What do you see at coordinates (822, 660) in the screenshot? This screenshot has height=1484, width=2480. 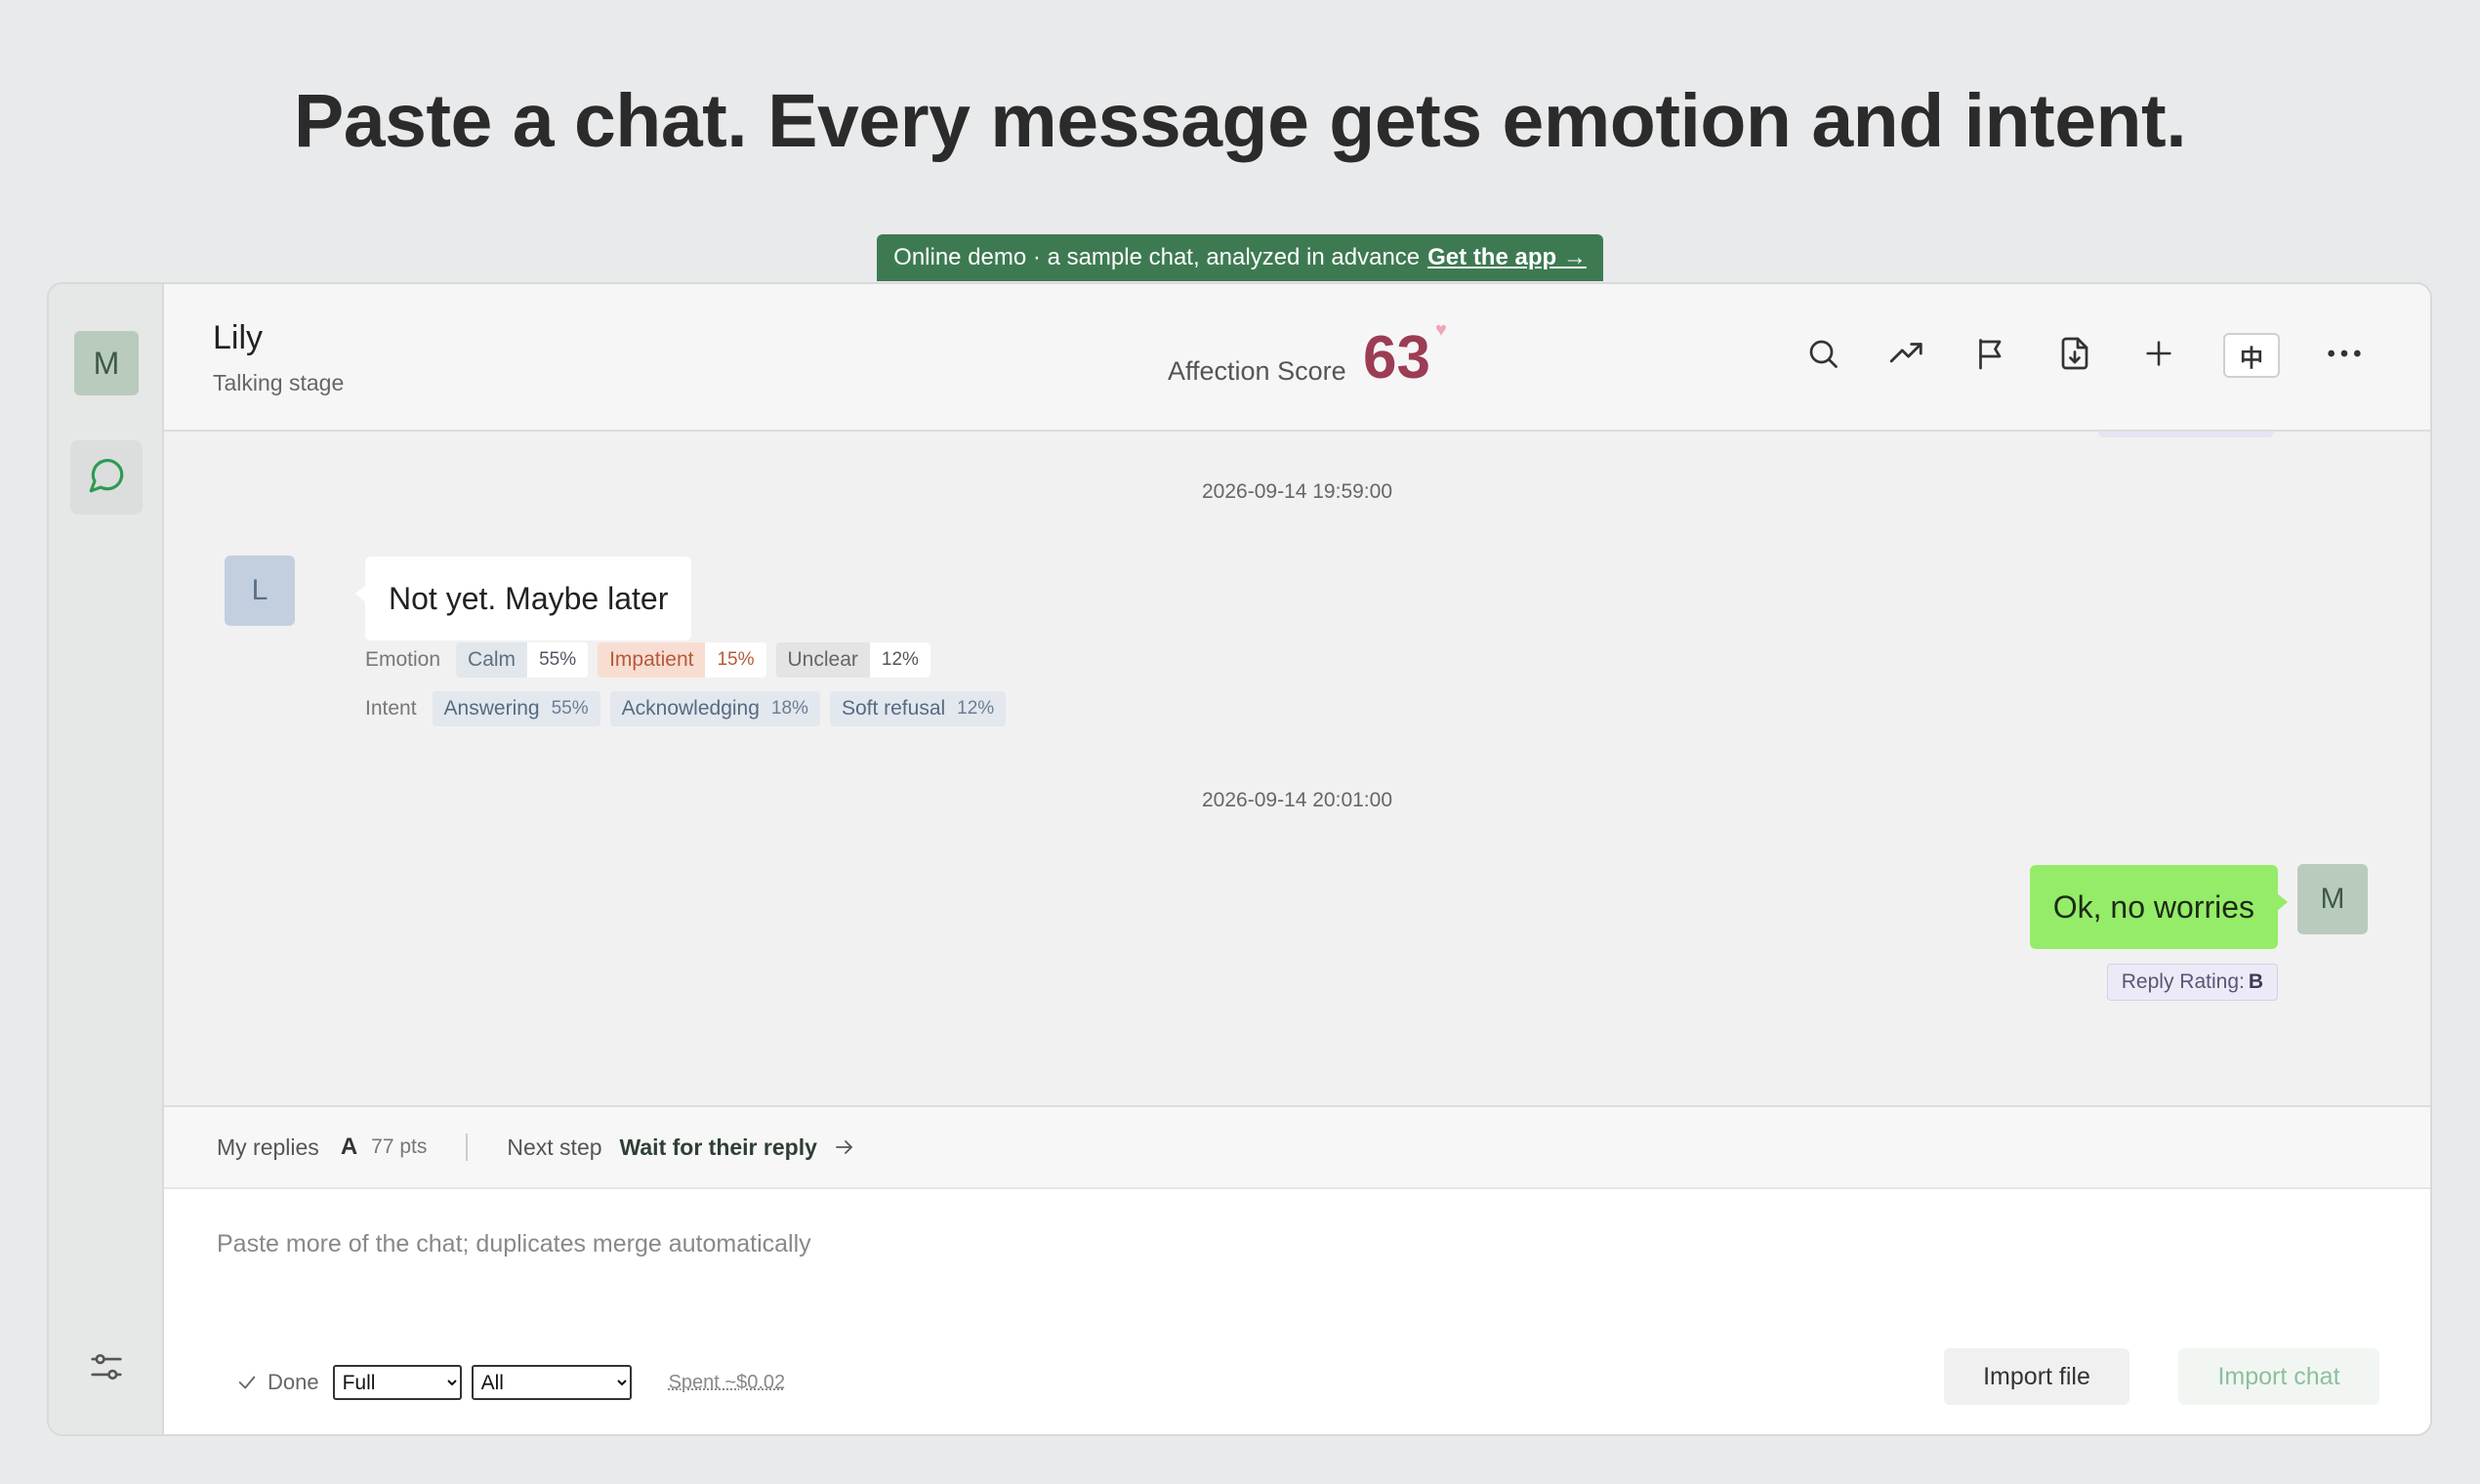 I see `emotion-name: Unclear` at bounding box center [822, 660].